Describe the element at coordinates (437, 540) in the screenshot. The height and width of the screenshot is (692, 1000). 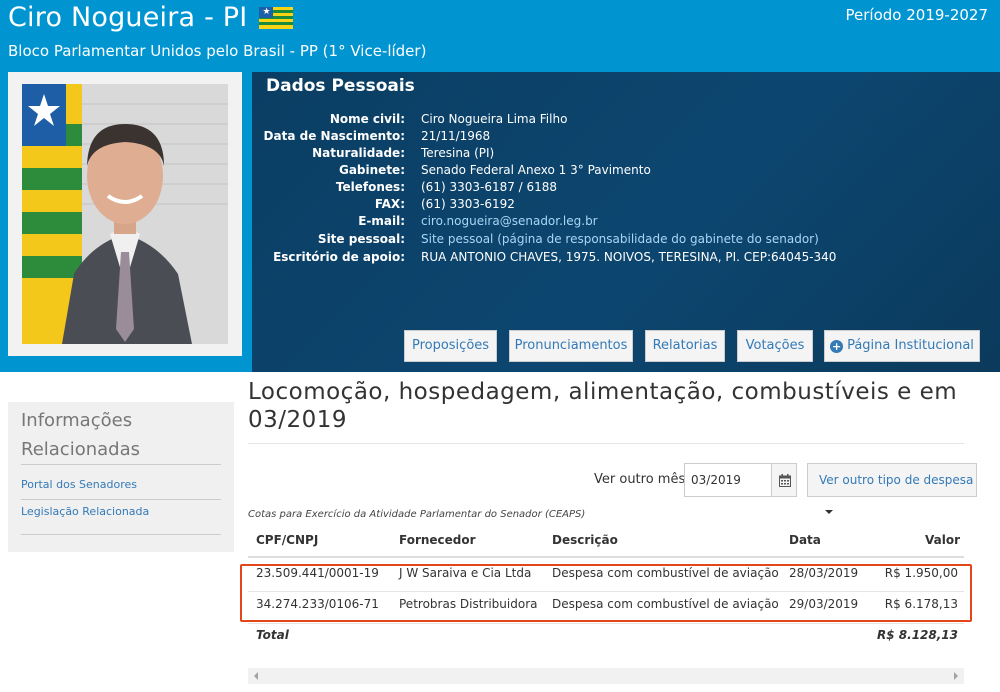
I see `header-fornecedor: Fornecedor` at that location.